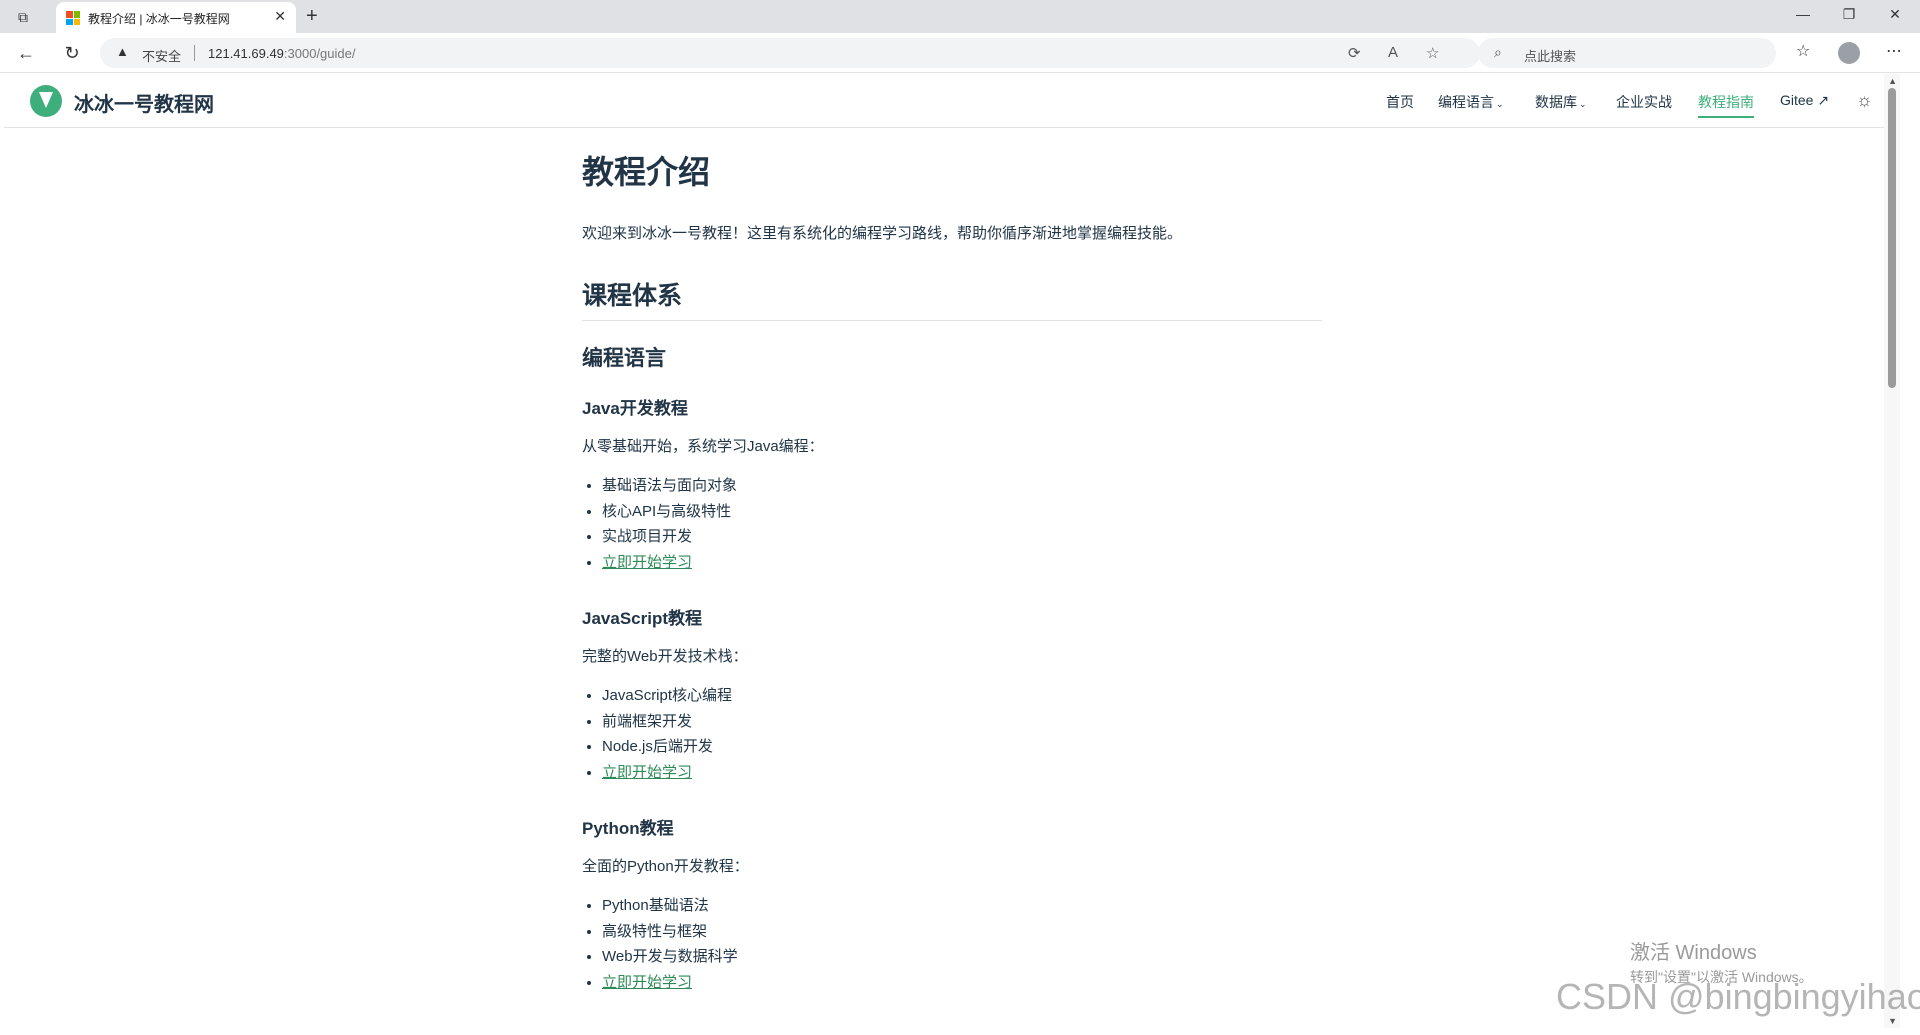 The image size is (1920, 1035). What do you see at coordinates (646, 172) in the screenshot?
I see `page-title: 教程介绍` at bounding box center [646, 172].